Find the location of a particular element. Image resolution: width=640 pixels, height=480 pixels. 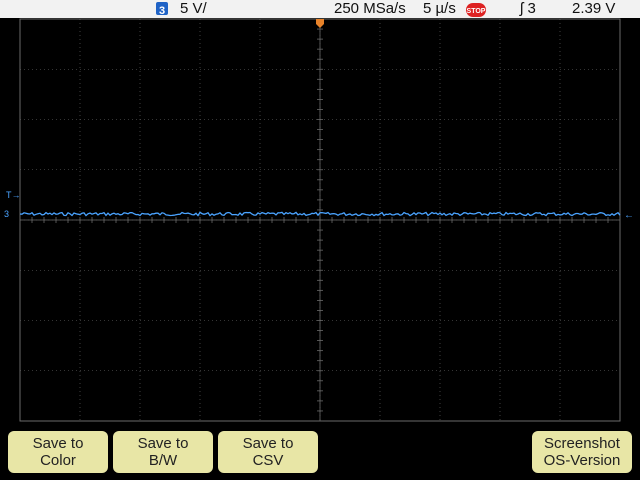

run-state: STOP is located at coordinates (476, 10).